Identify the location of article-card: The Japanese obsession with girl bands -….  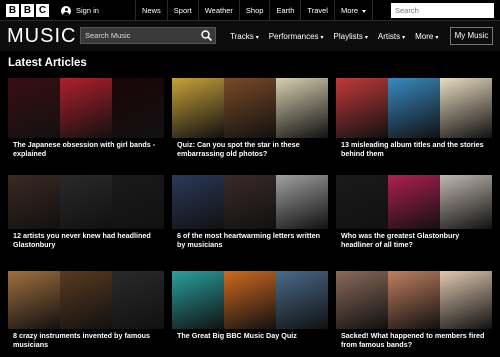
(86, 120).